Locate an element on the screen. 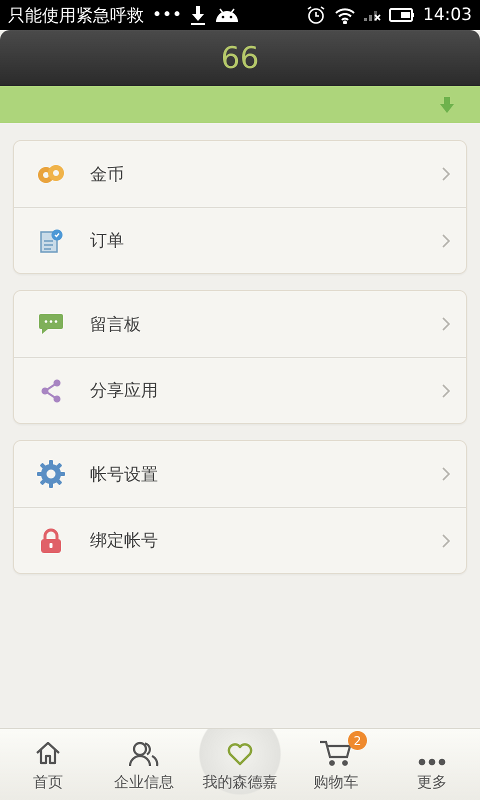  alarm-icon is located at coordinates (316, 15).